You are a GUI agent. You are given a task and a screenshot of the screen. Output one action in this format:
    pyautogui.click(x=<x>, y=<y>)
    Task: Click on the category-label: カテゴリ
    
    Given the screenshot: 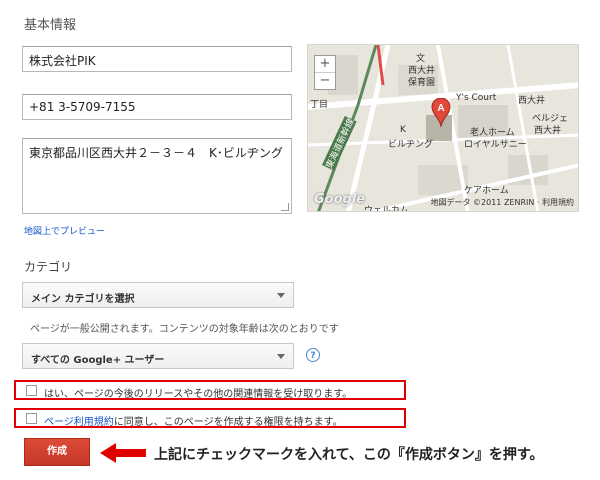 What is the action you would take?
    pyautogui.click(x=48, y=267)
    